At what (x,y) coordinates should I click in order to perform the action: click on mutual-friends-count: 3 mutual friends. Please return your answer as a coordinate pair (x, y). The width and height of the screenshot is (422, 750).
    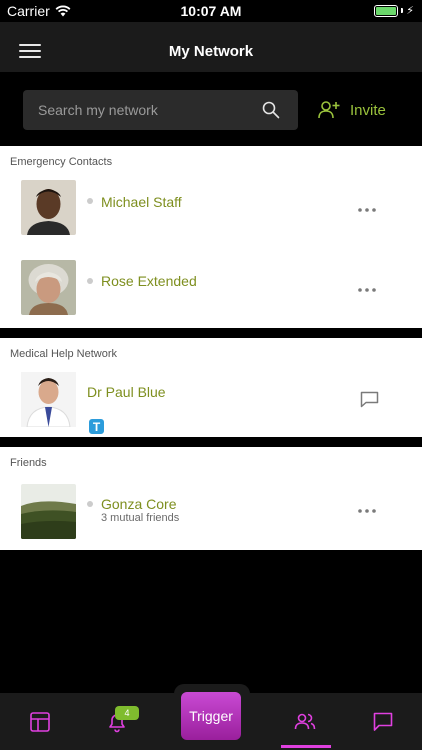
    Looking at the image, I should click on (140, 518).